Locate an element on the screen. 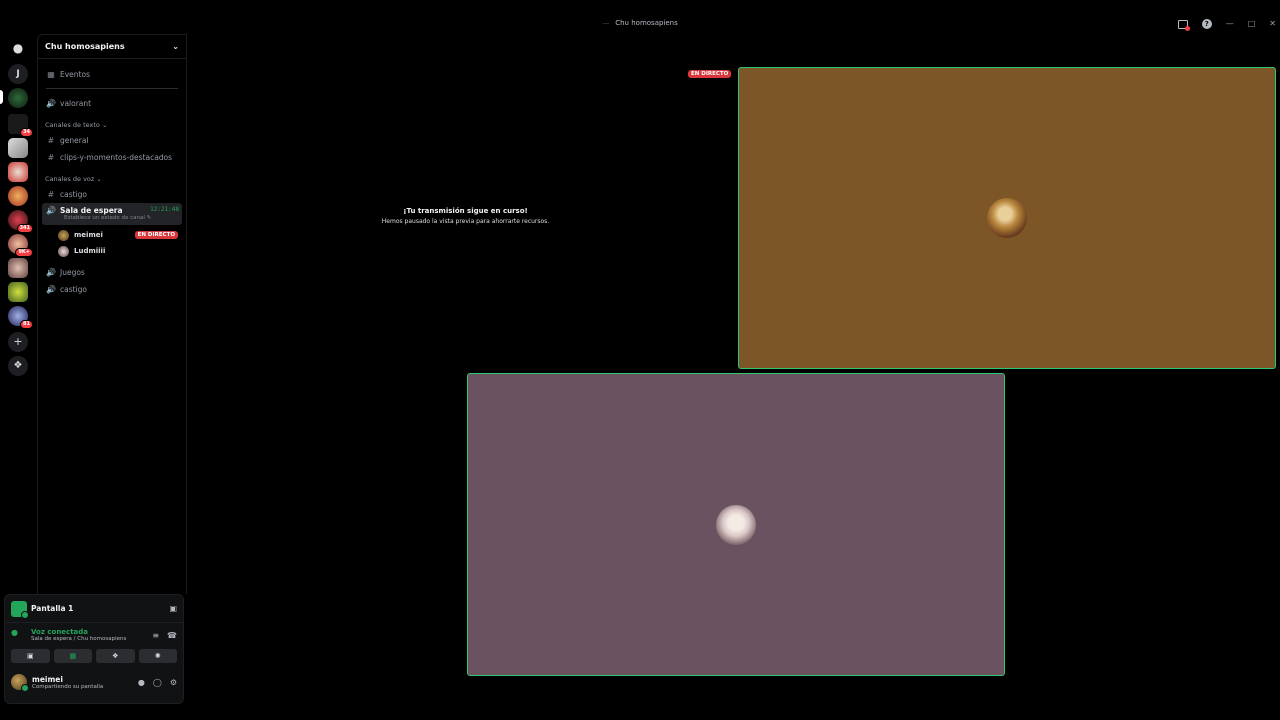 The image size is (1280, 720). server-name: Chu homosapiens is located at coordinates (85, 46).